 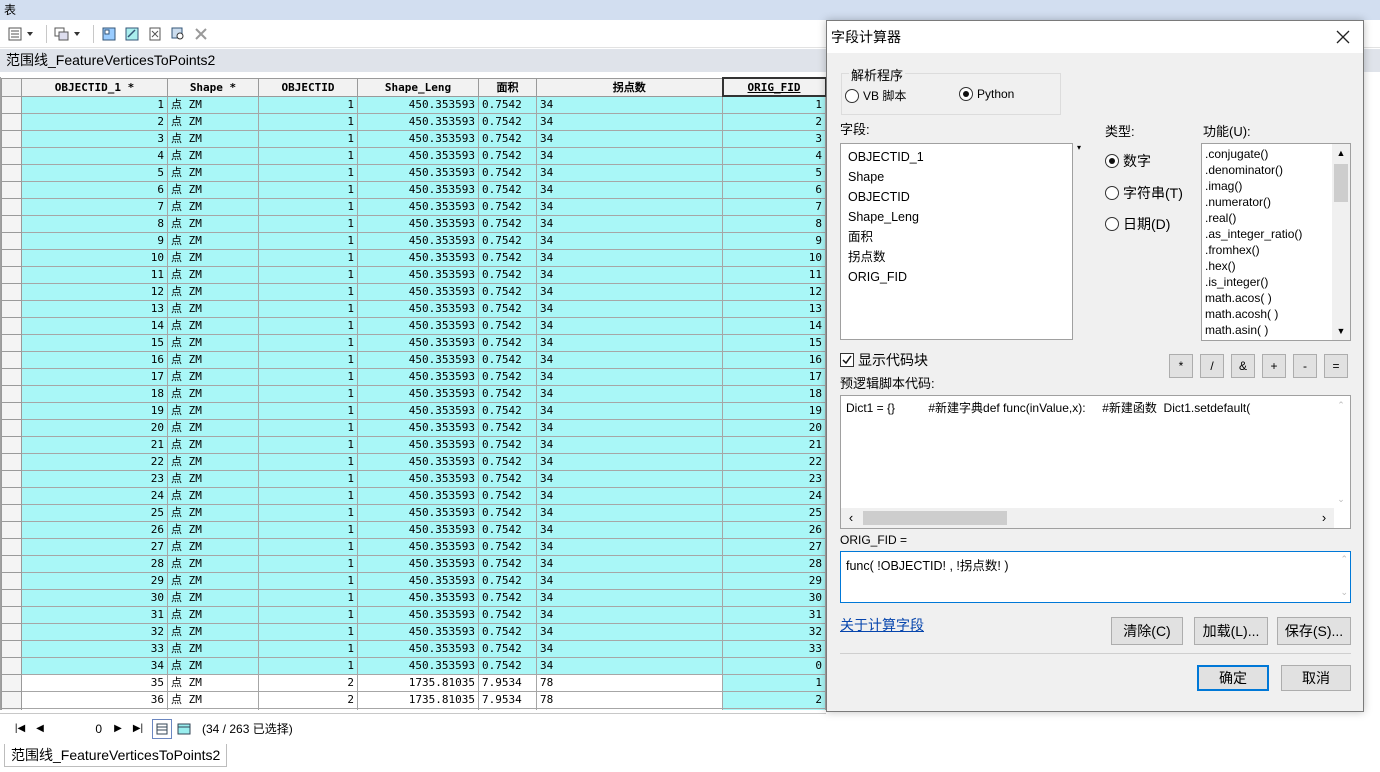 I want to click on table-row: 25 点 ZM 1 450.353593 0.7542 34 25, so click(x=413, y=512).